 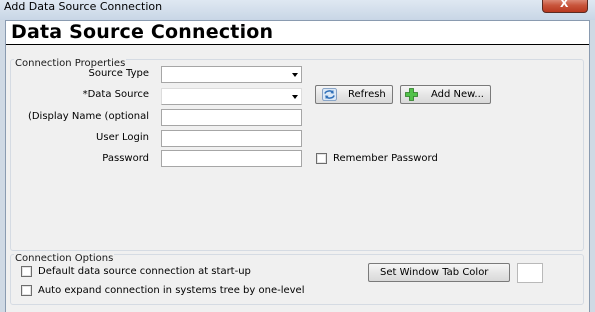 I want to click on window-close-button: X, so click(x=565, y=6).